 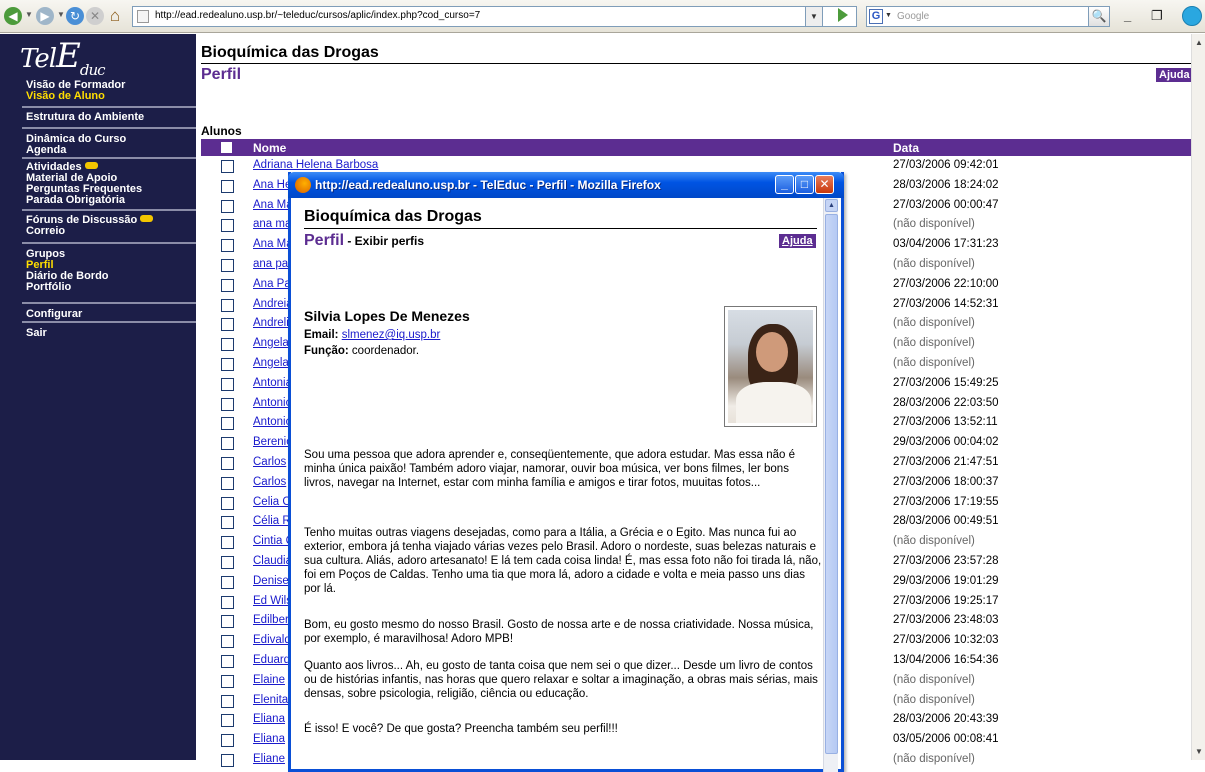 What do you see at coordinates (273, 442) in the screenshot?
I see `student-name-link: Berenio` at bounding box center [273, 442].